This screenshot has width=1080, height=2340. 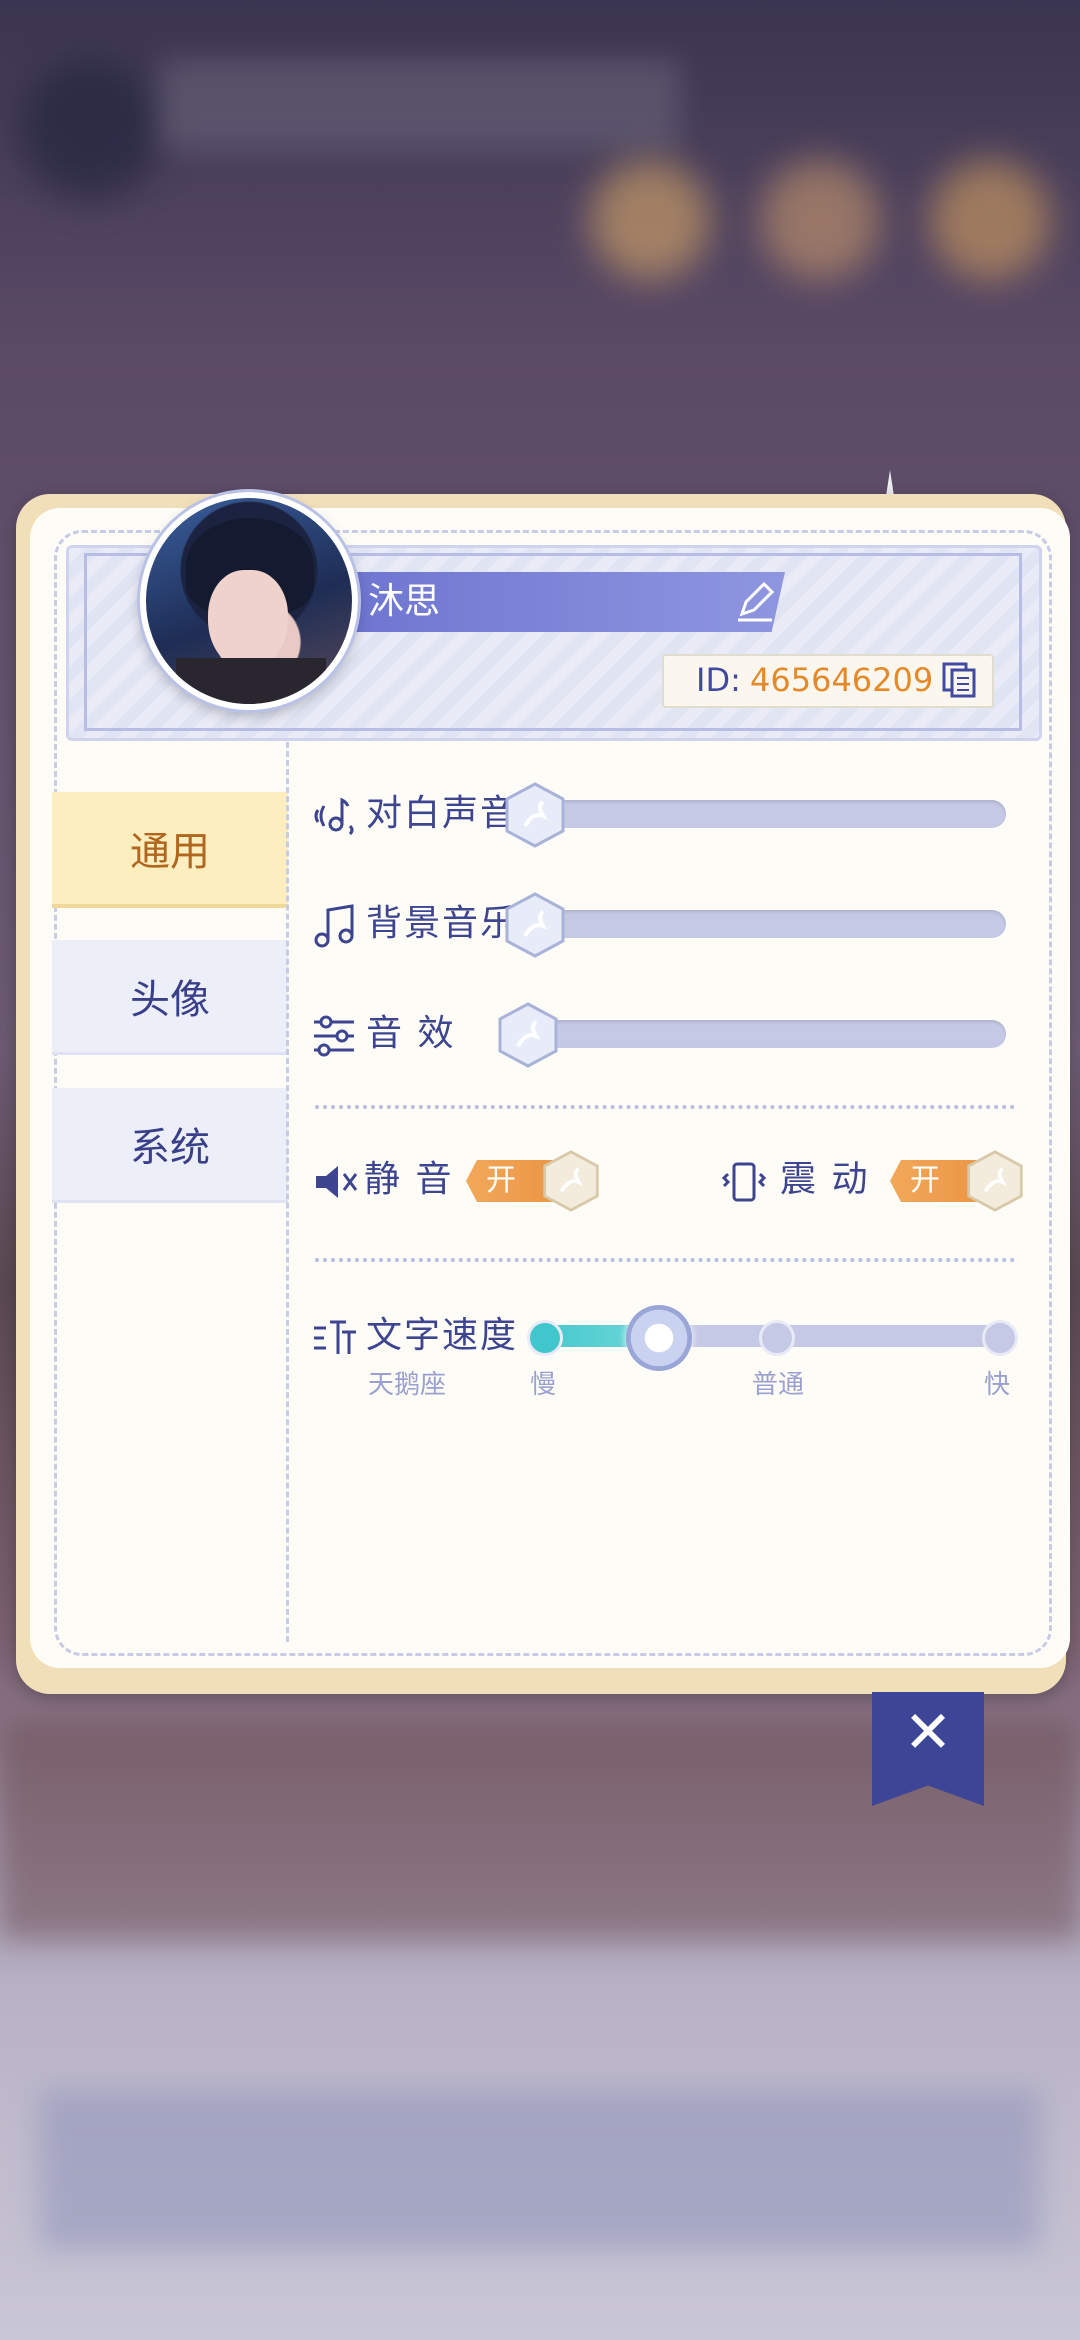 I want to click on avatar, so click(x=249, y=601).